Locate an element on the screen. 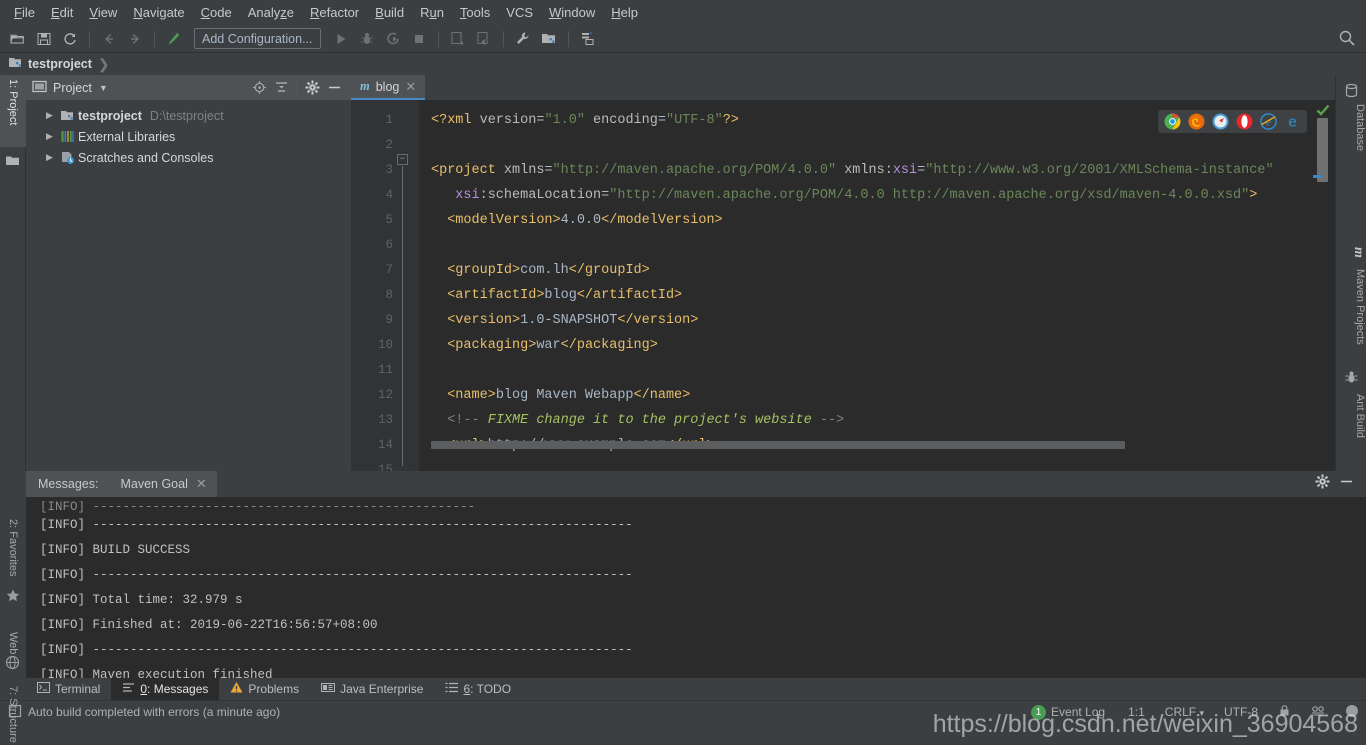 The height and width of the screenshot is (745, 1366). code-token: </packaging> is located at coordinates (609, 345).